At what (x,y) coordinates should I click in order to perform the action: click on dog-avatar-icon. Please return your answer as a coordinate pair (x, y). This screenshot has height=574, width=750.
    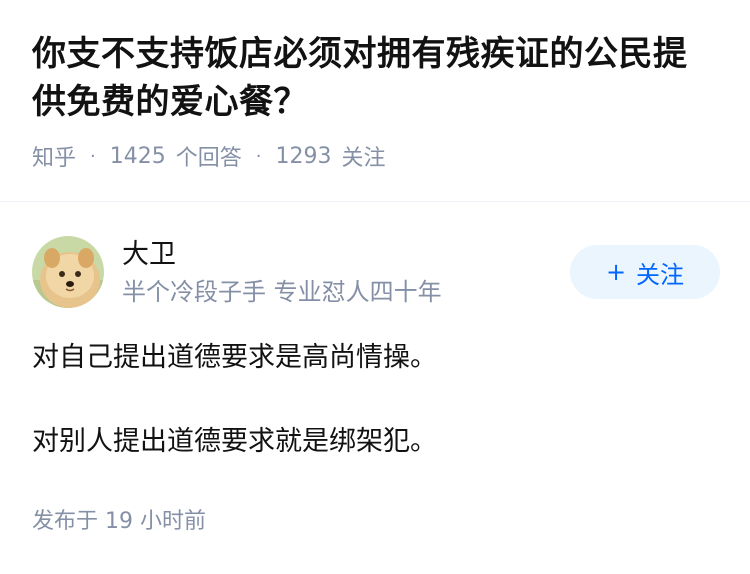
    Looking at the image, I should click on (68, 272).